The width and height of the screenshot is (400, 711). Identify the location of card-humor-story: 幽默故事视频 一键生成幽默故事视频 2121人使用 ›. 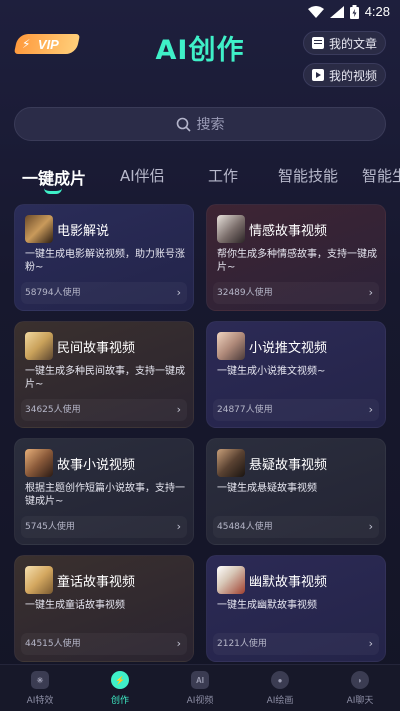
(296, 608).